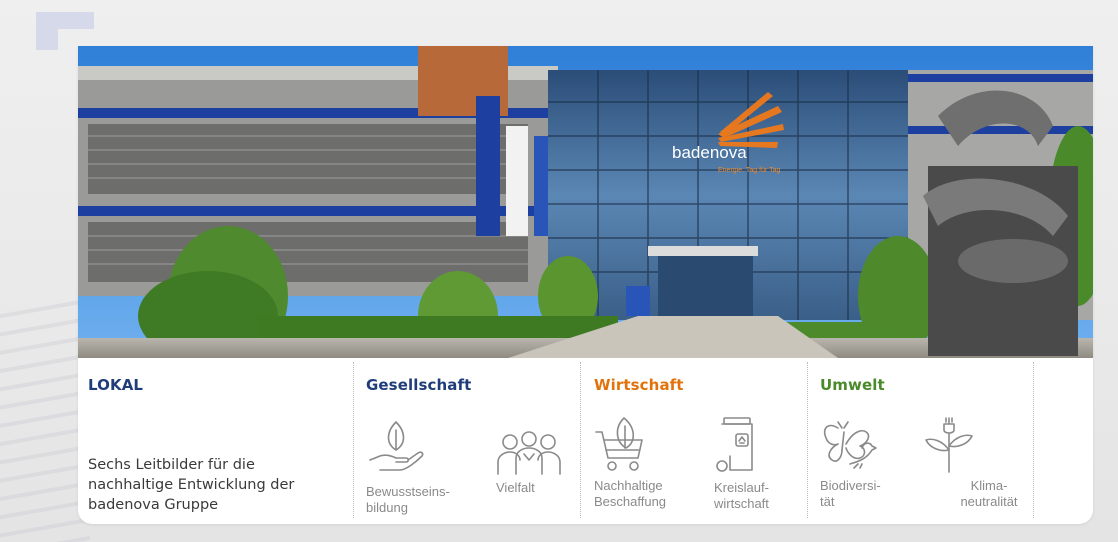 This screenshot has height=542, width=1118. Describe the element at coordinates (949, 445) in the screenshot. I see `plant-plug-icon` at that location.